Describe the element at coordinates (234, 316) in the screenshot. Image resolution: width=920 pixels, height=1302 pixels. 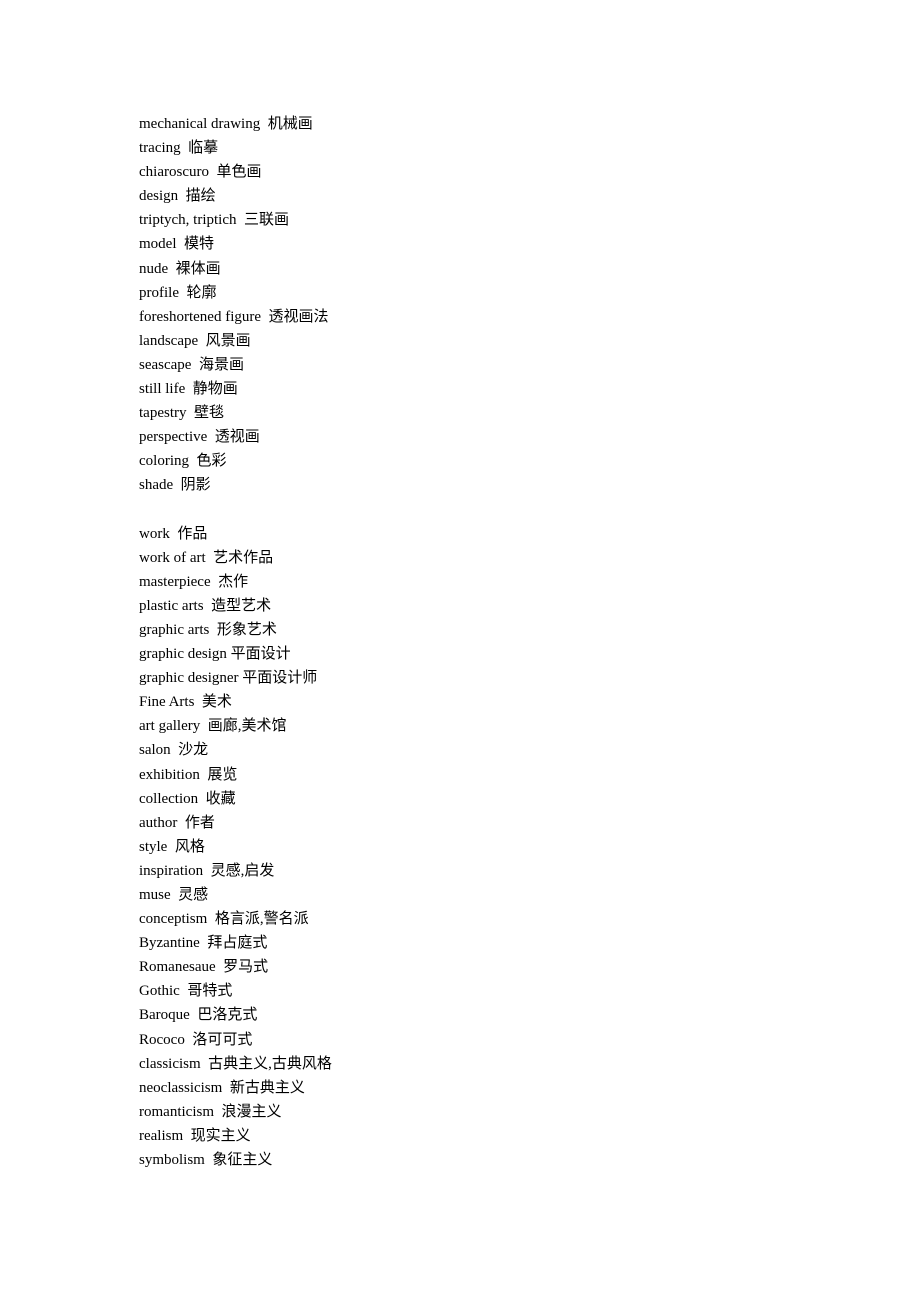
I see `vocabulary-entry: foreshortened figure 透视画法` at that location.